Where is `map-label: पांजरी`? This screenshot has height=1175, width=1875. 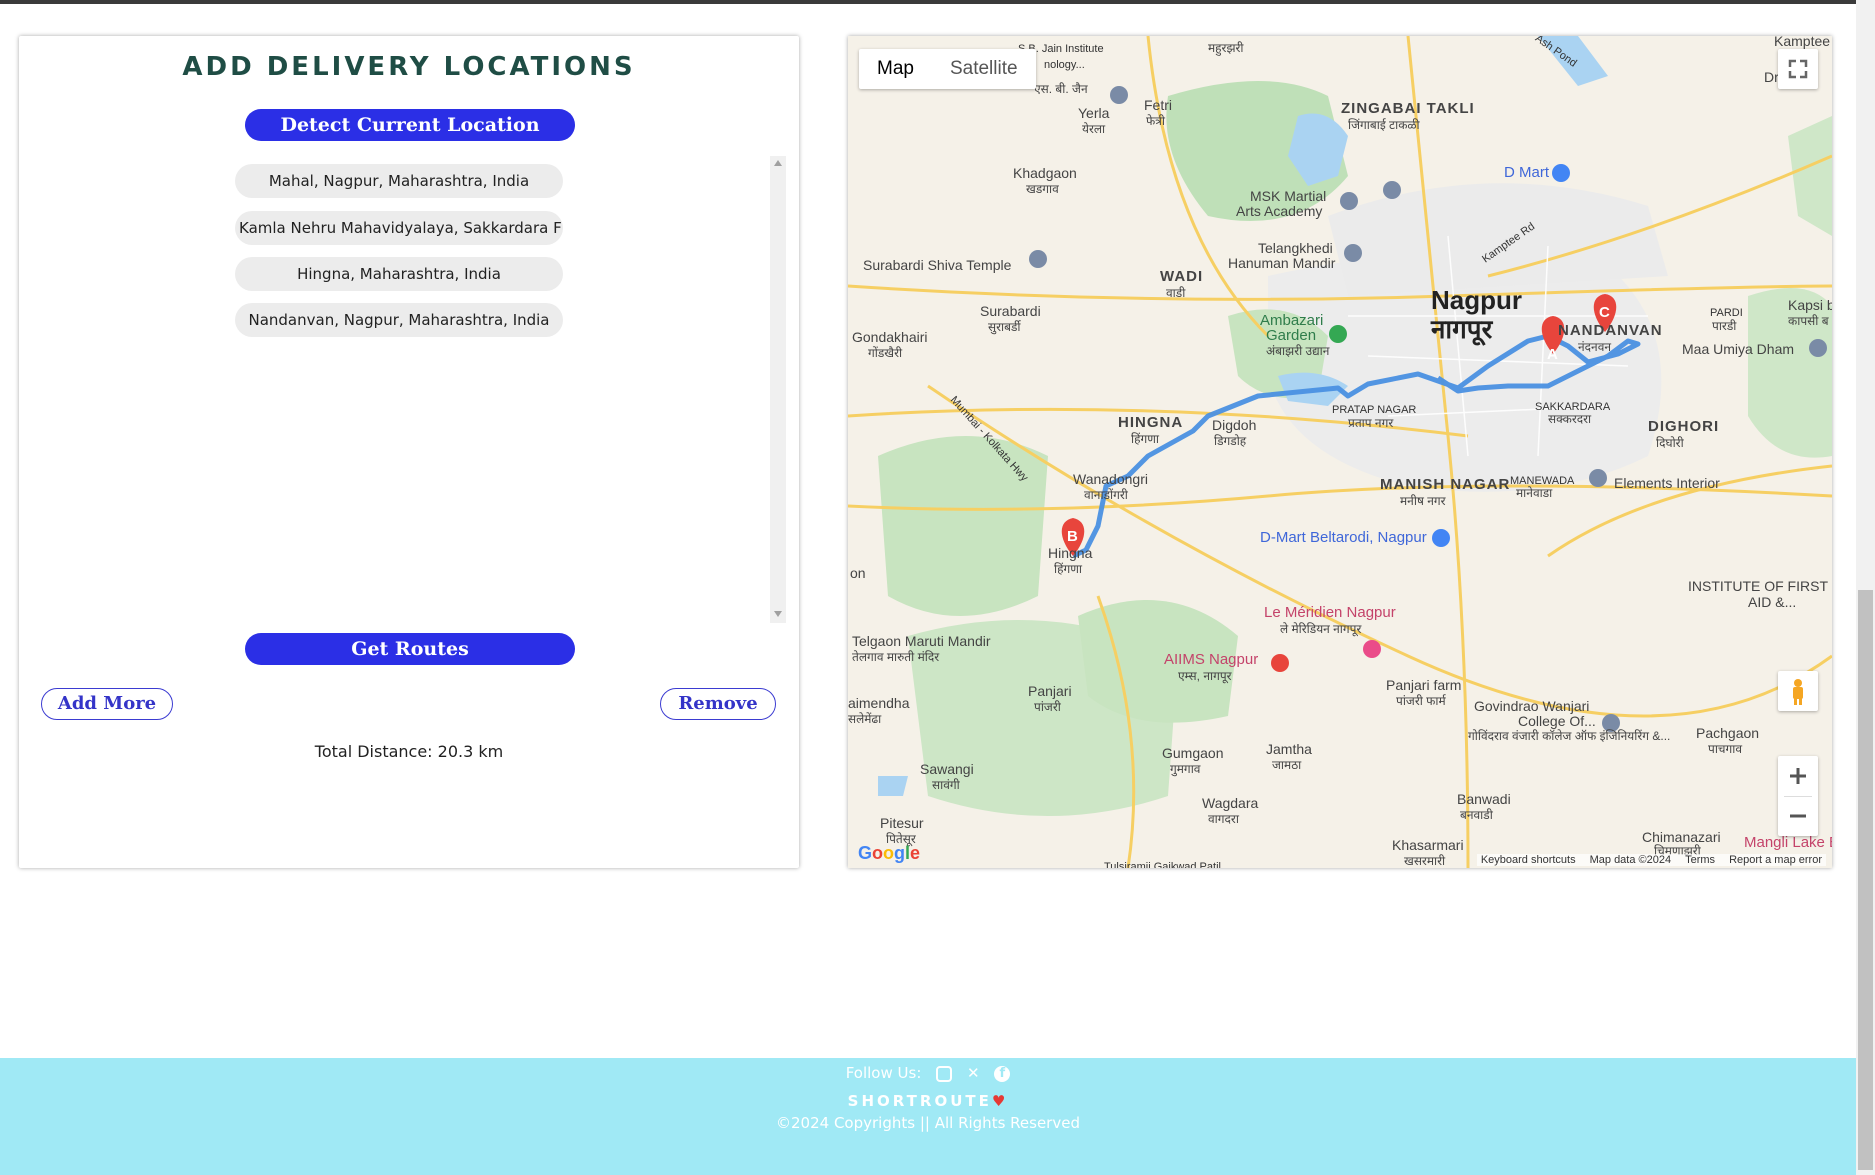 map-label: पांजरी is located at coordinates (1047, 707).